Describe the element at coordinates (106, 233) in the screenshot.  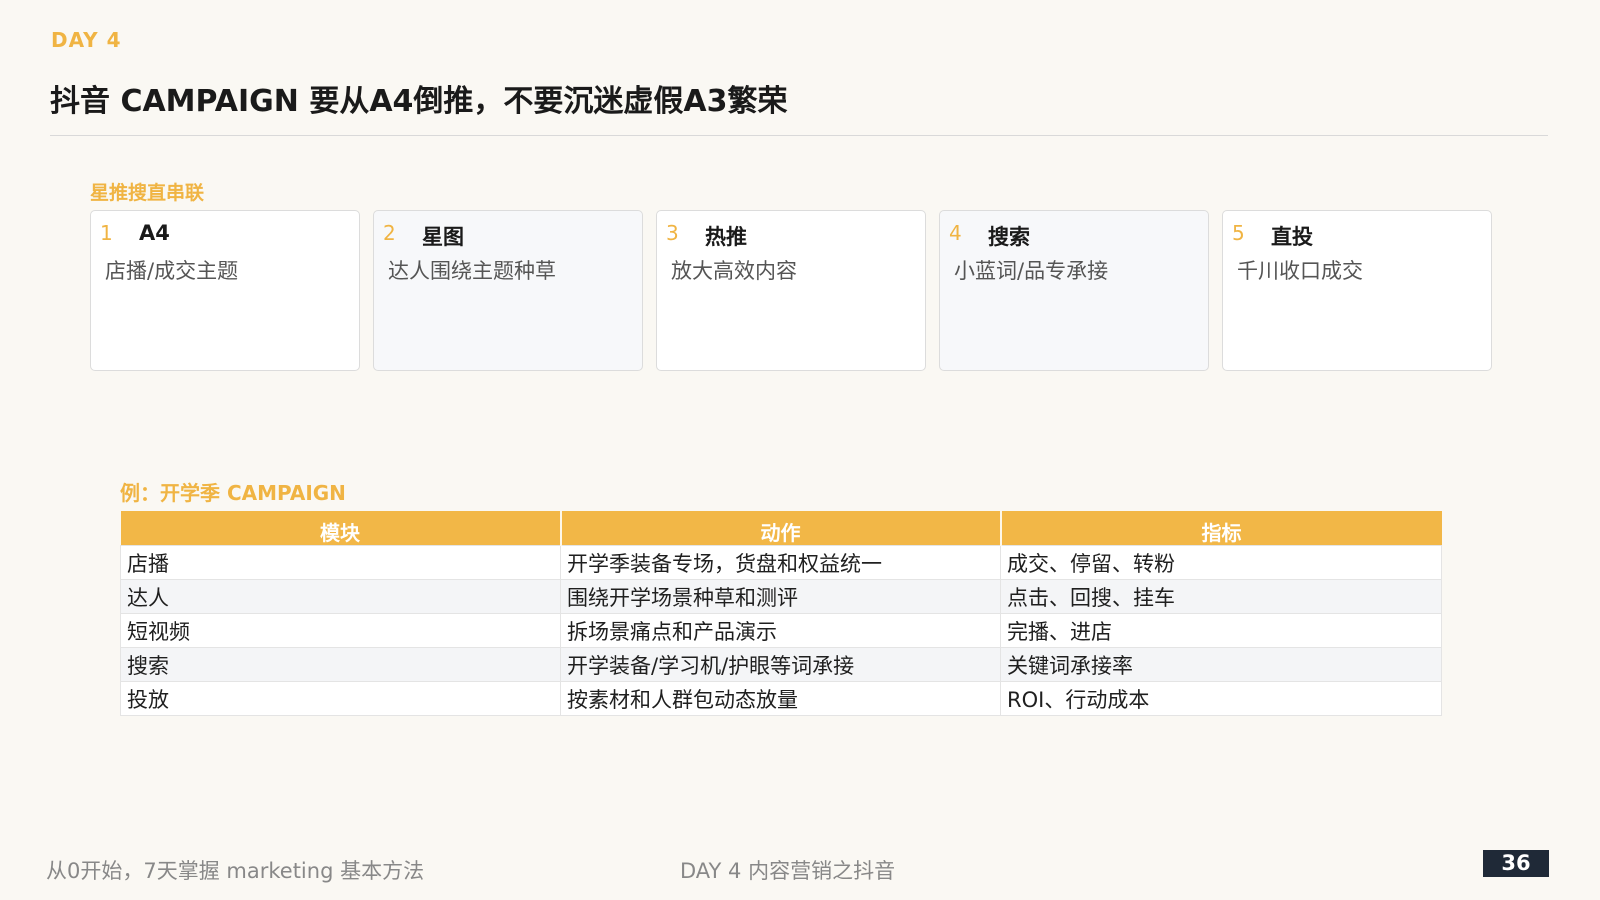
I see `step-number: 1` at that location.